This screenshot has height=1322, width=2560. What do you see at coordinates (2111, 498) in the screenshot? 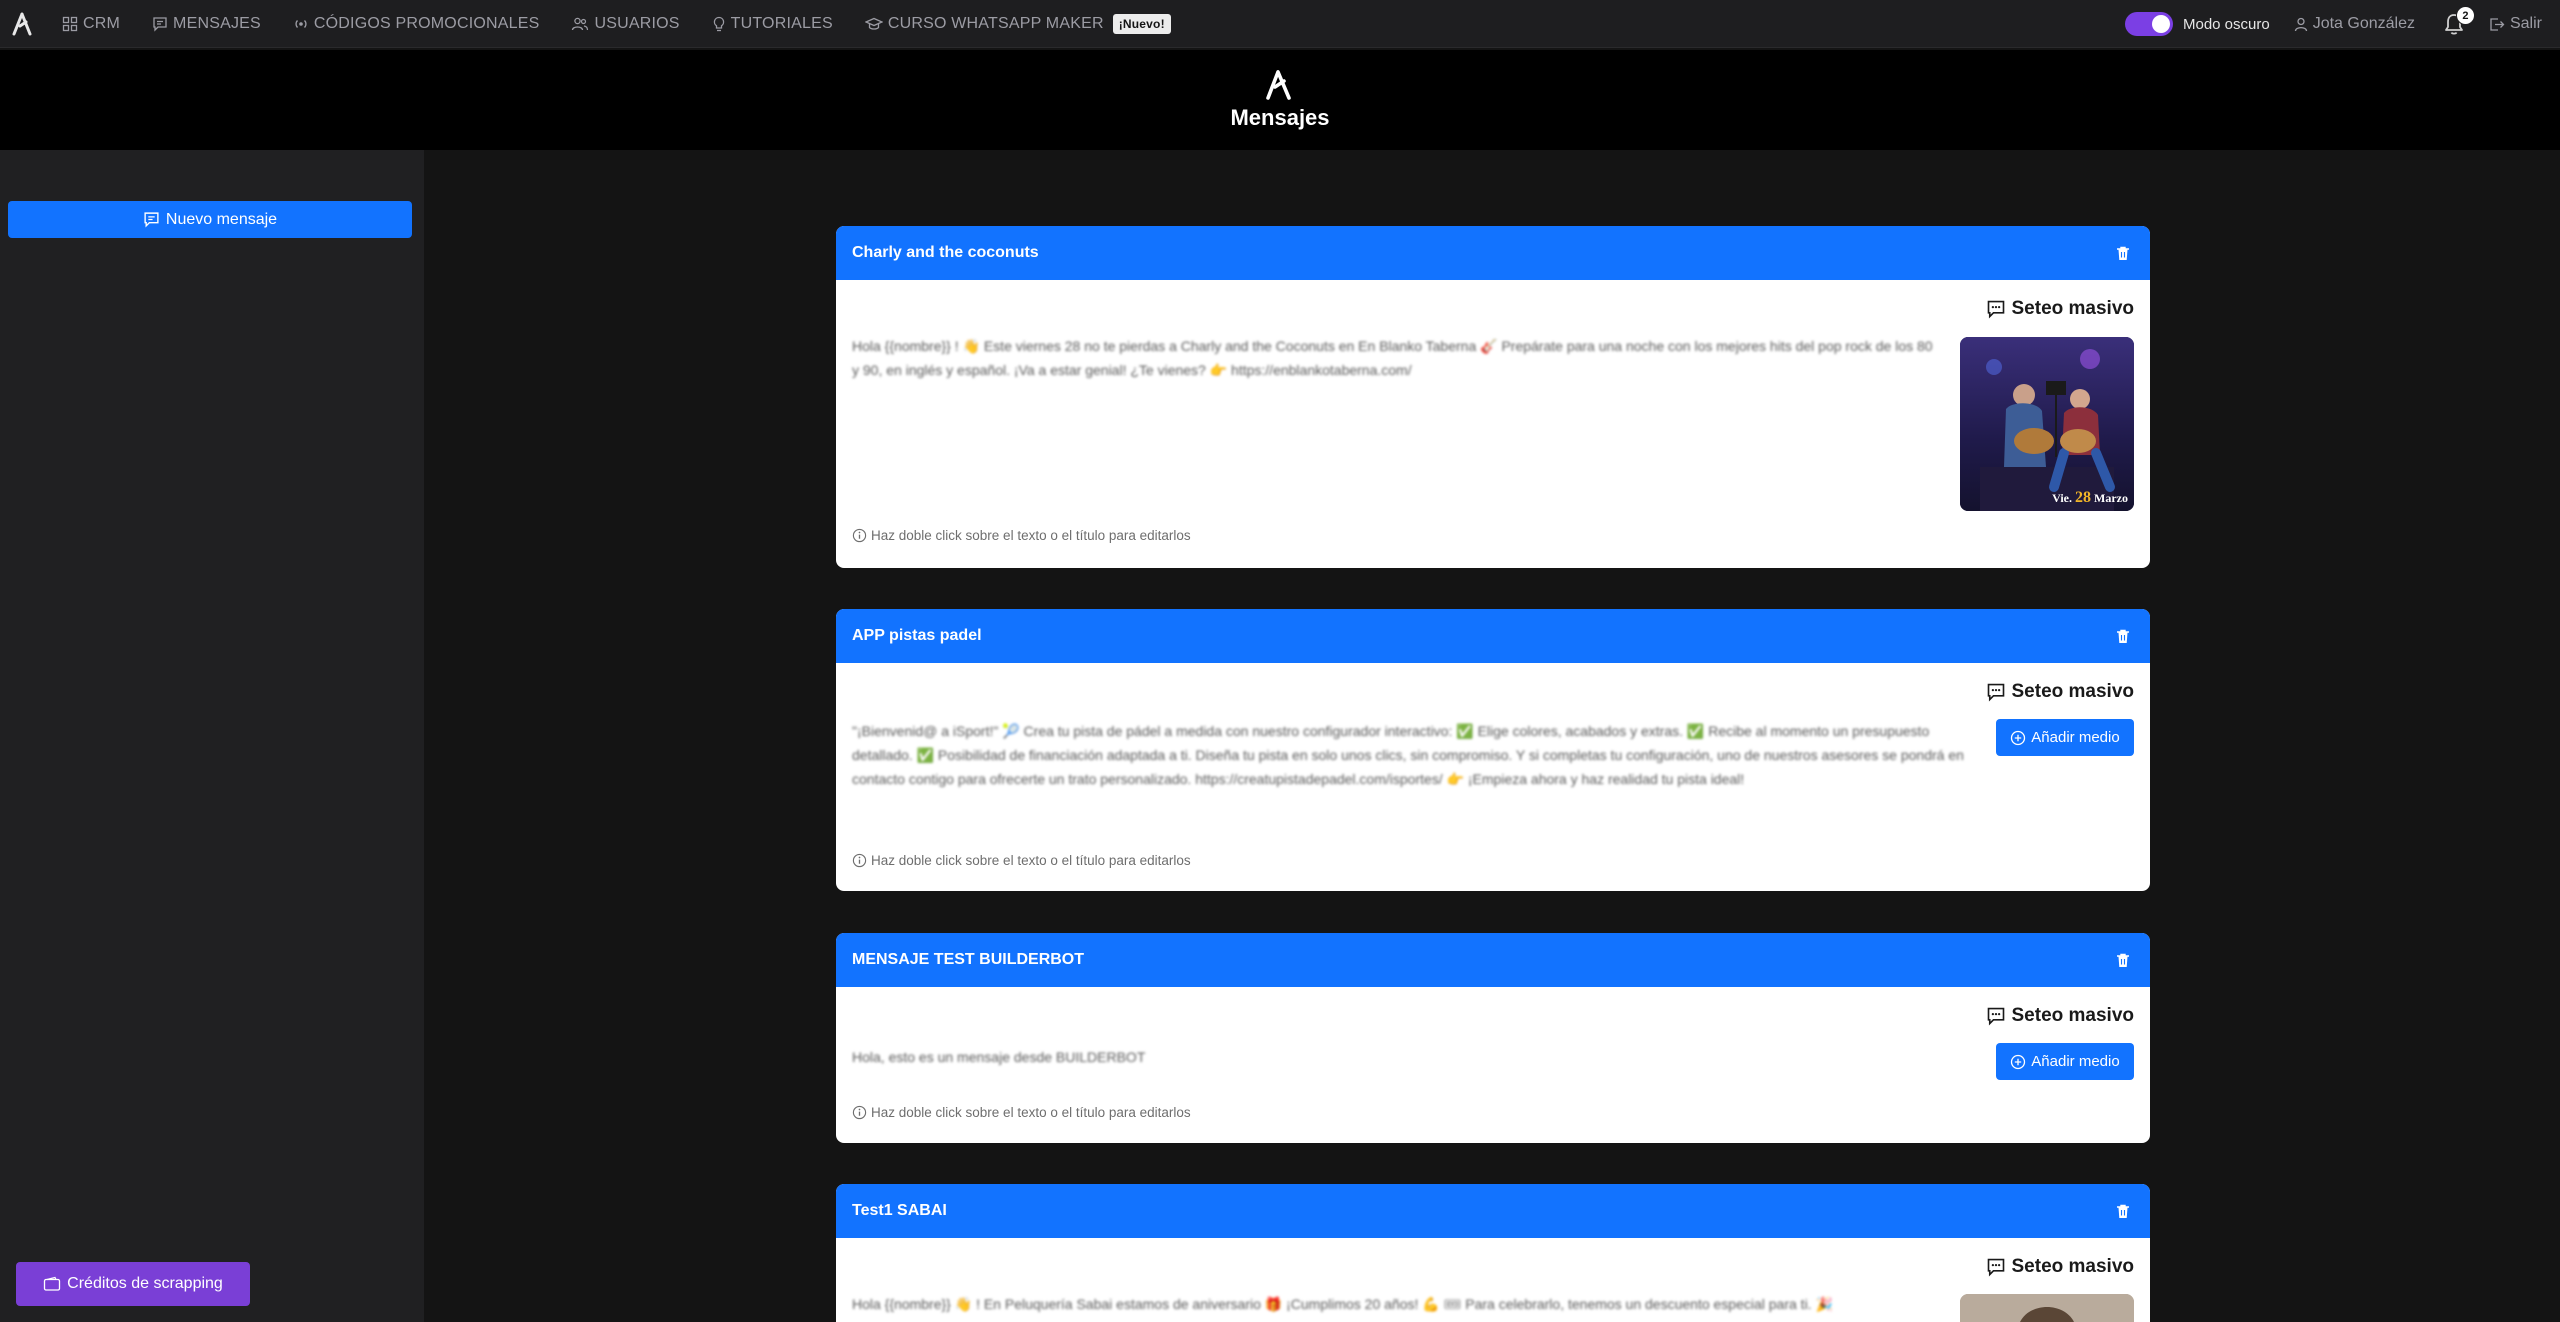
I see `image-date-month: Marzo` at bounding box center [2111, 498].